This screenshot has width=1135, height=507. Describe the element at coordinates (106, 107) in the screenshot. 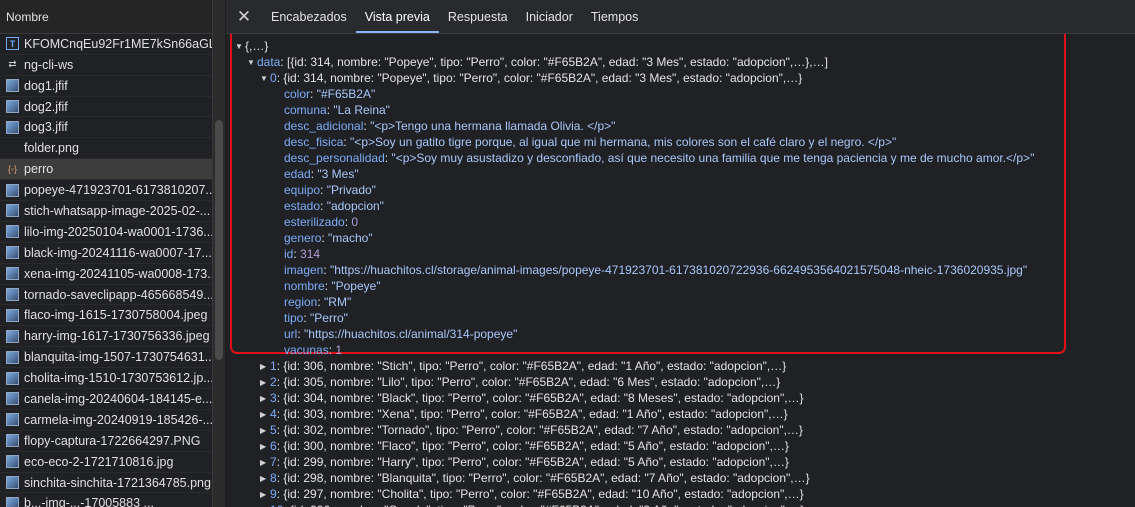

I see `file-list-item: dog2.jfif` at that location.